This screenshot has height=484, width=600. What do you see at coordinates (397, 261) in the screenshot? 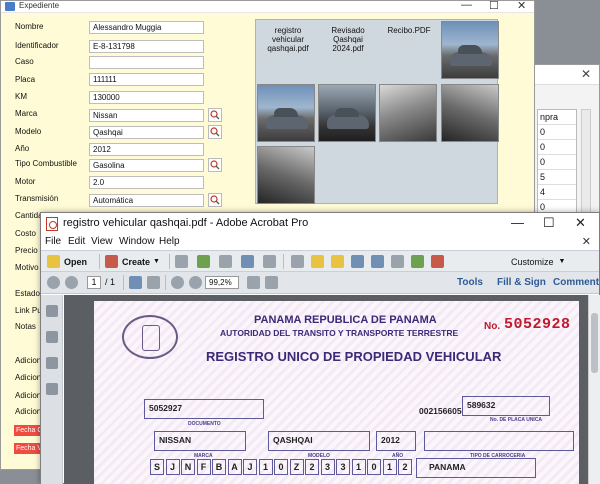
I see `share-icon` at bounding box center [397, 261].